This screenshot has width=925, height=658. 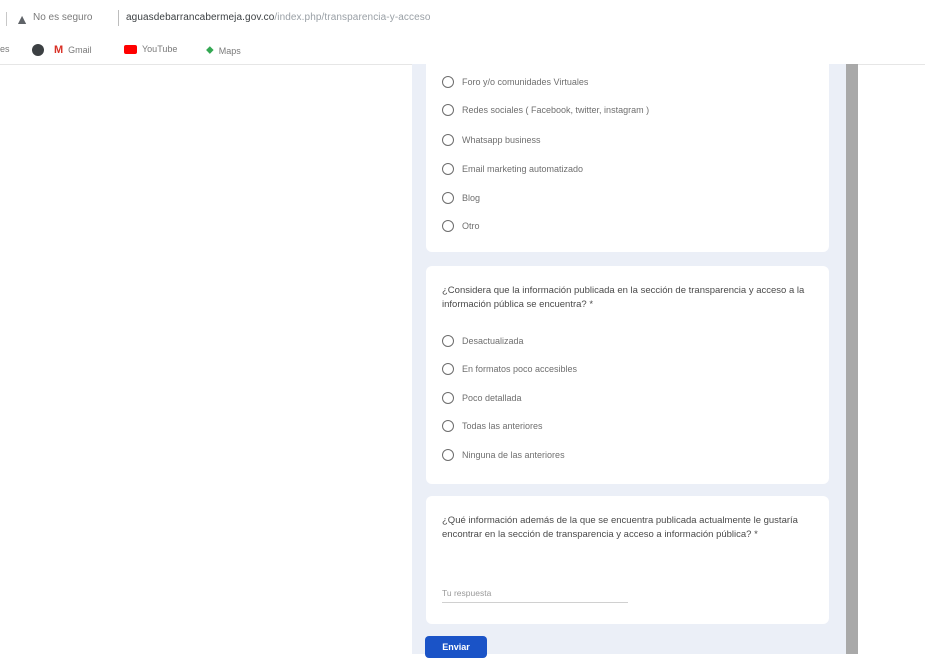 I want to click on option-label: Email marketing automatizado, so click(x=523, y=169).